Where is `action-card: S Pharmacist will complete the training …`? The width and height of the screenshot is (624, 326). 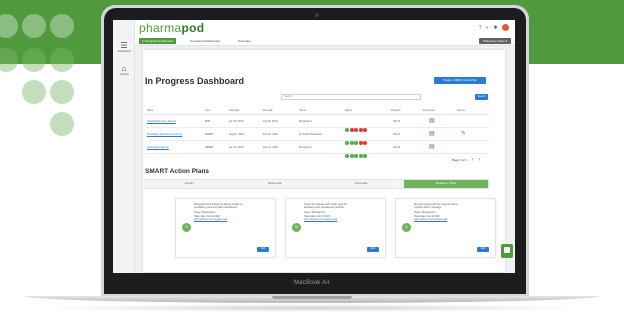 action-card: S Pharmacist will complete the training … is located at coordinates (225, 228).